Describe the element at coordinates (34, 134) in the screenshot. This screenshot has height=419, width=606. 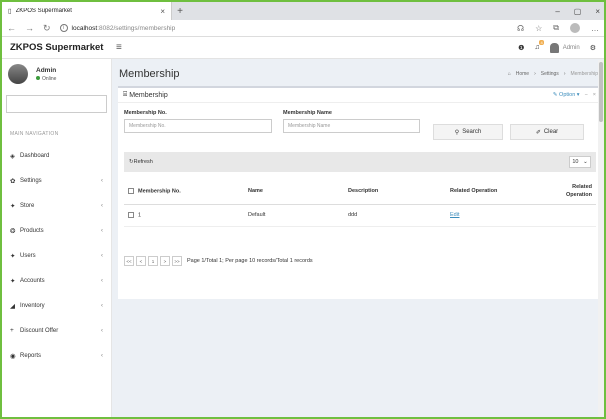
I see `nav-header: MAIN NAVIGATION` at that location.